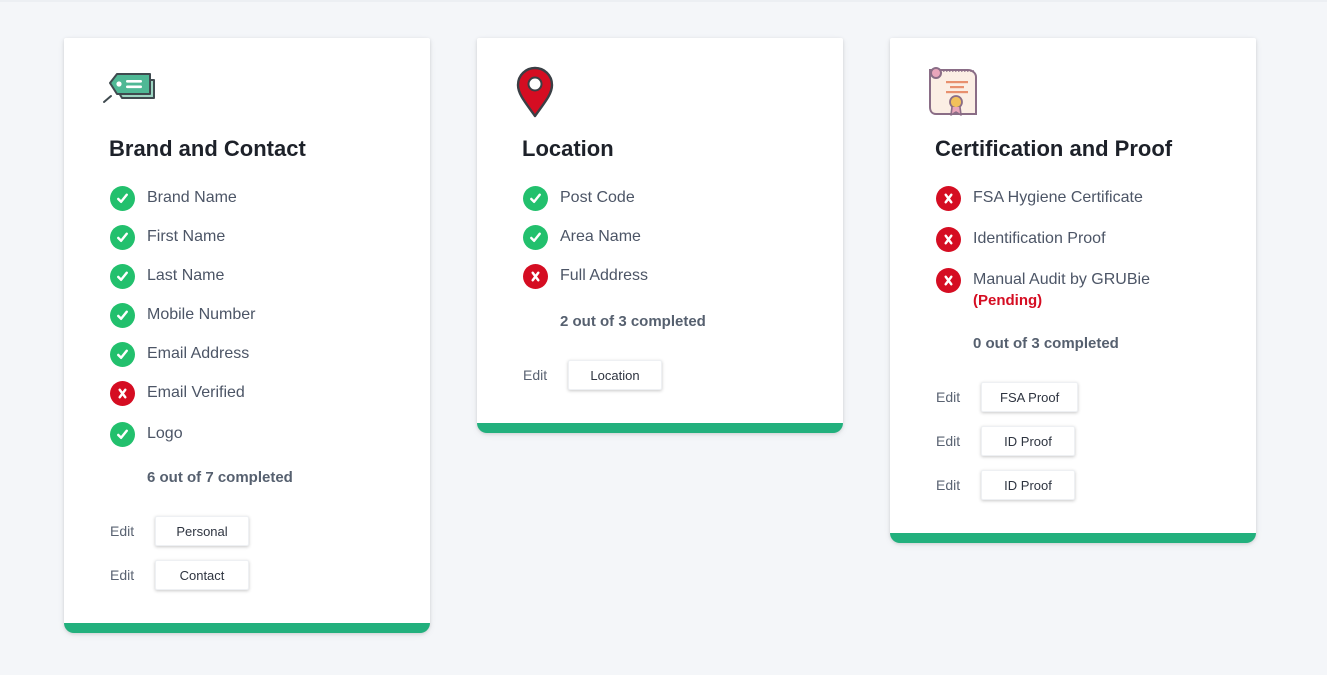 The image size is (1327, 675). What do you see at coordinates (192, 197) in the screenshot?
I see `checklist-item-label: Brand Name` at bounding box center [192, 197].